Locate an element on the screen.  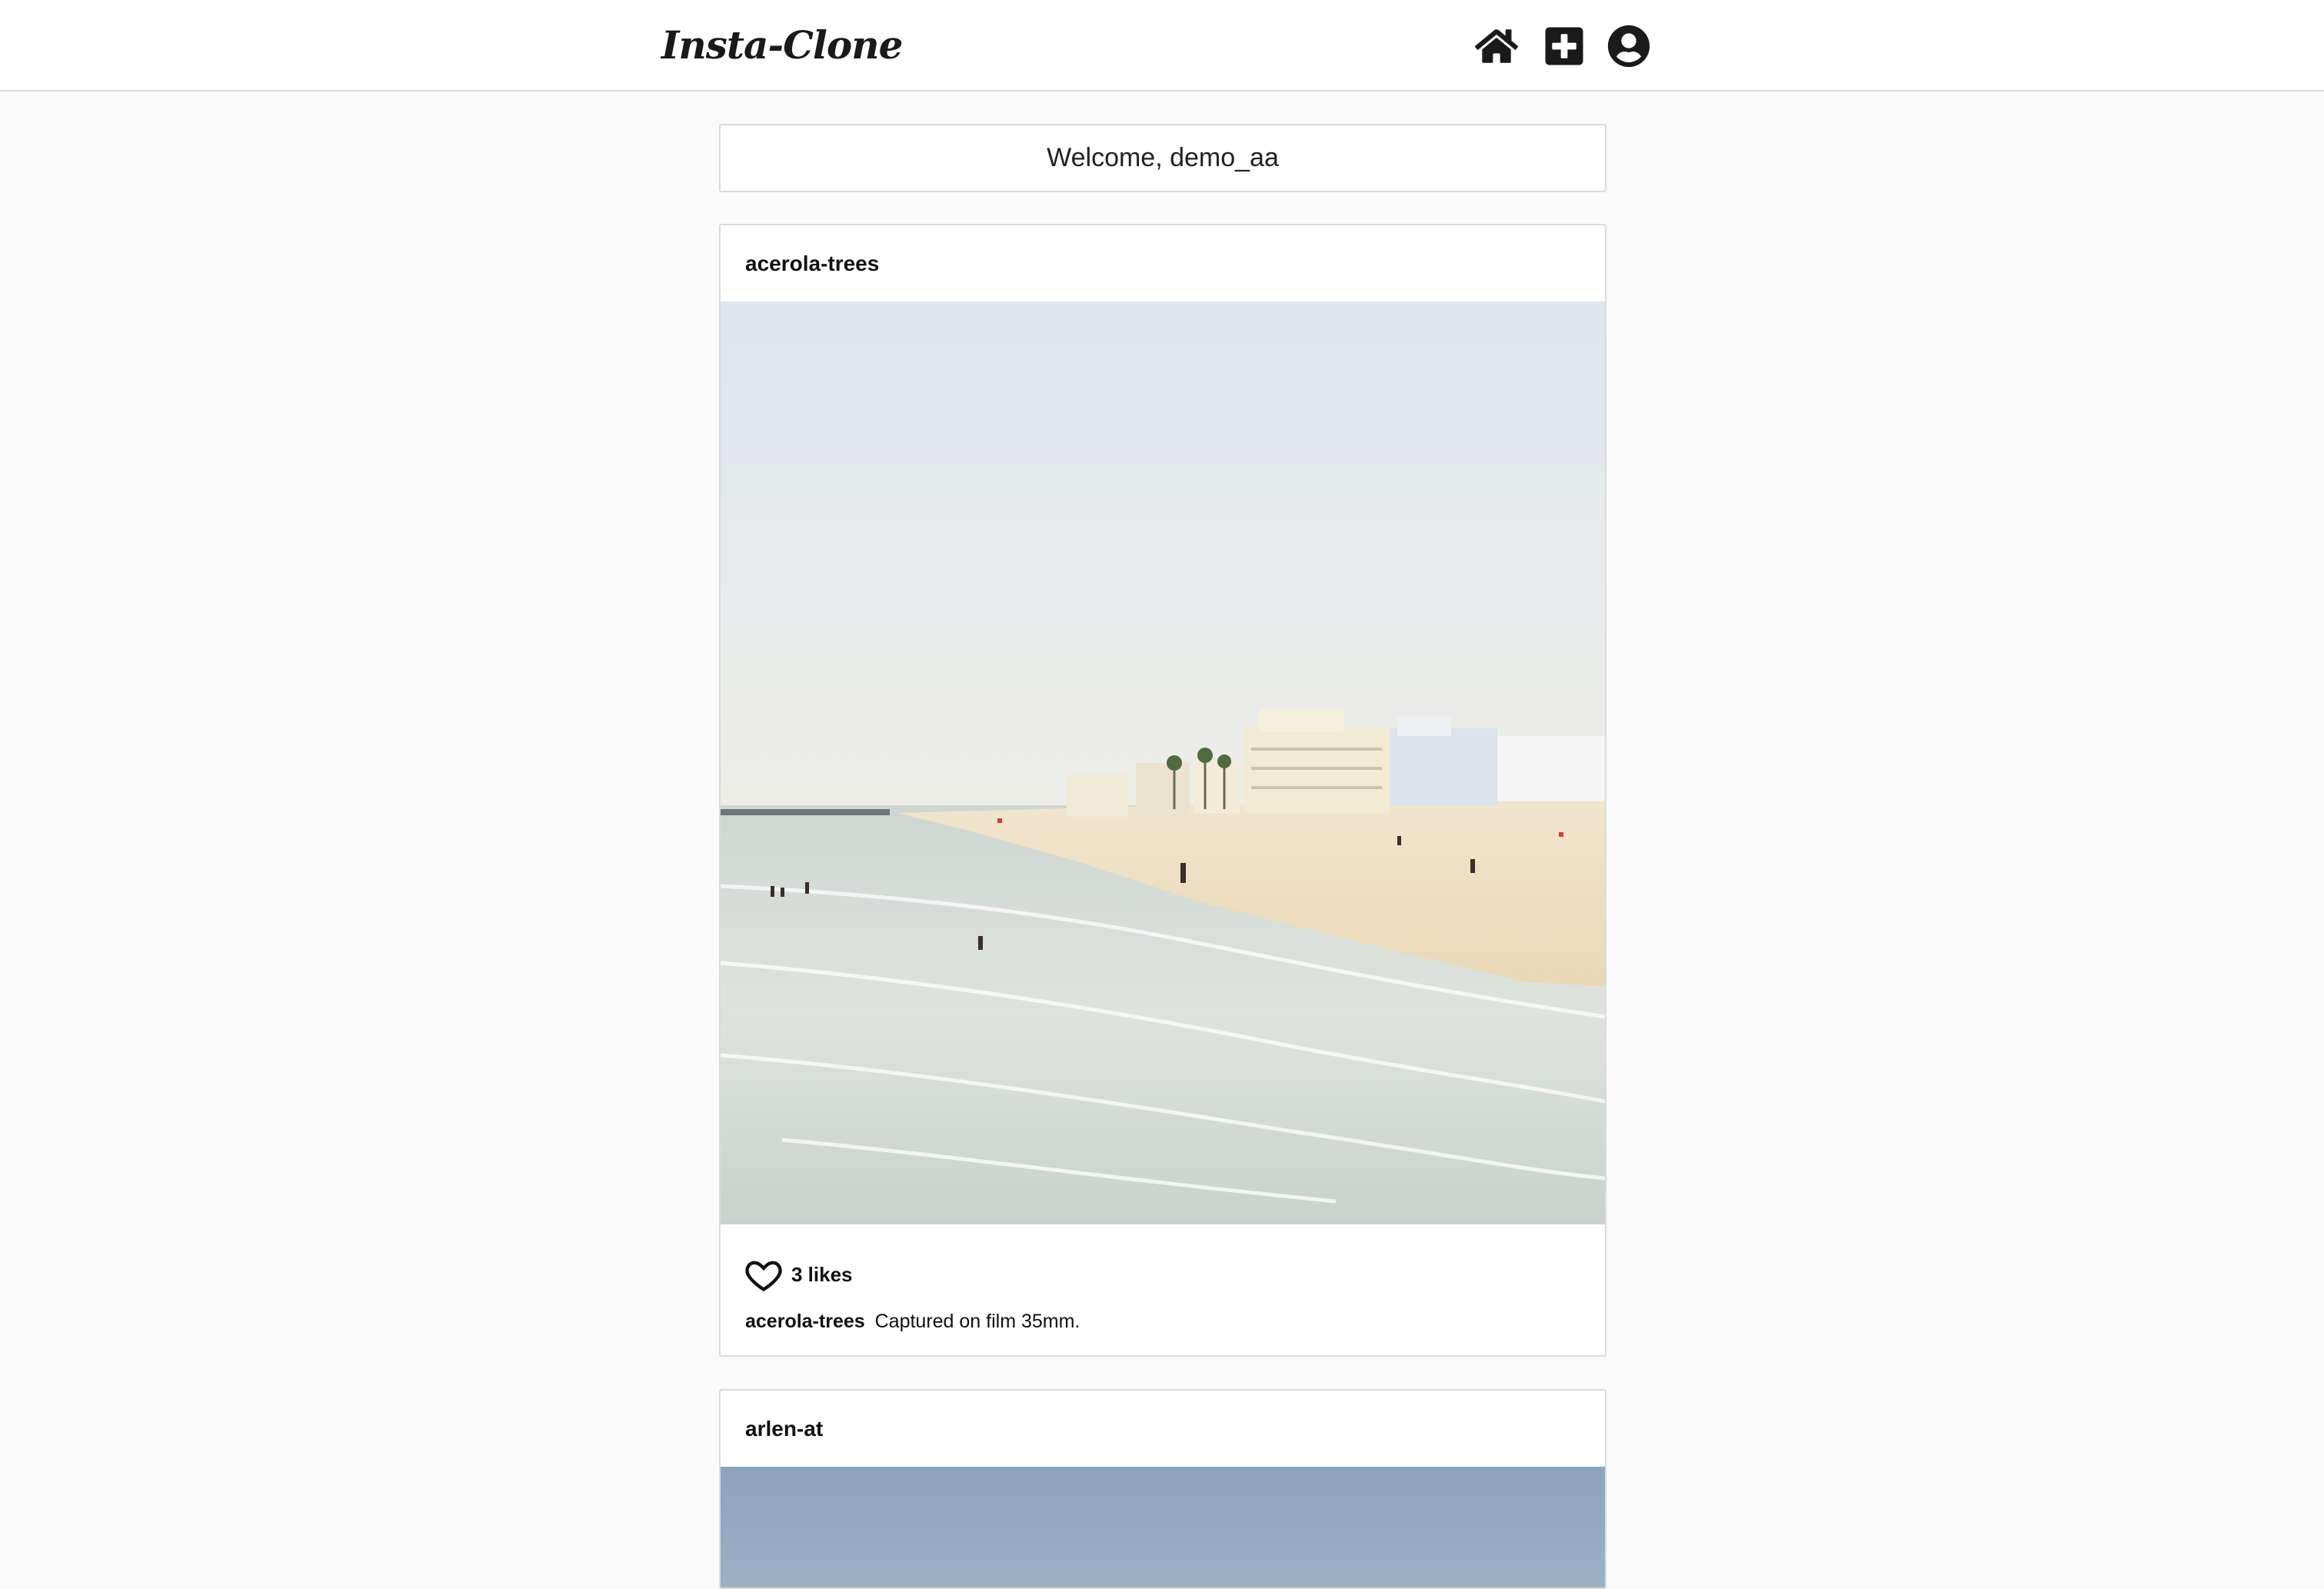
add-post-icon is located at coordinates (1564, 46).